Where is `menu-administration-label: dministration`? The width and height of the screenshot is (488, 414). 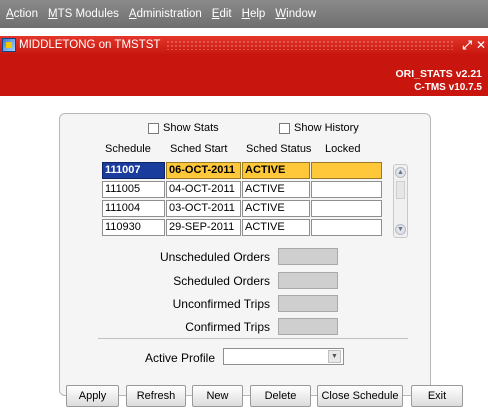 menu-administration-label: dministration is located at coordinates (169, 14).